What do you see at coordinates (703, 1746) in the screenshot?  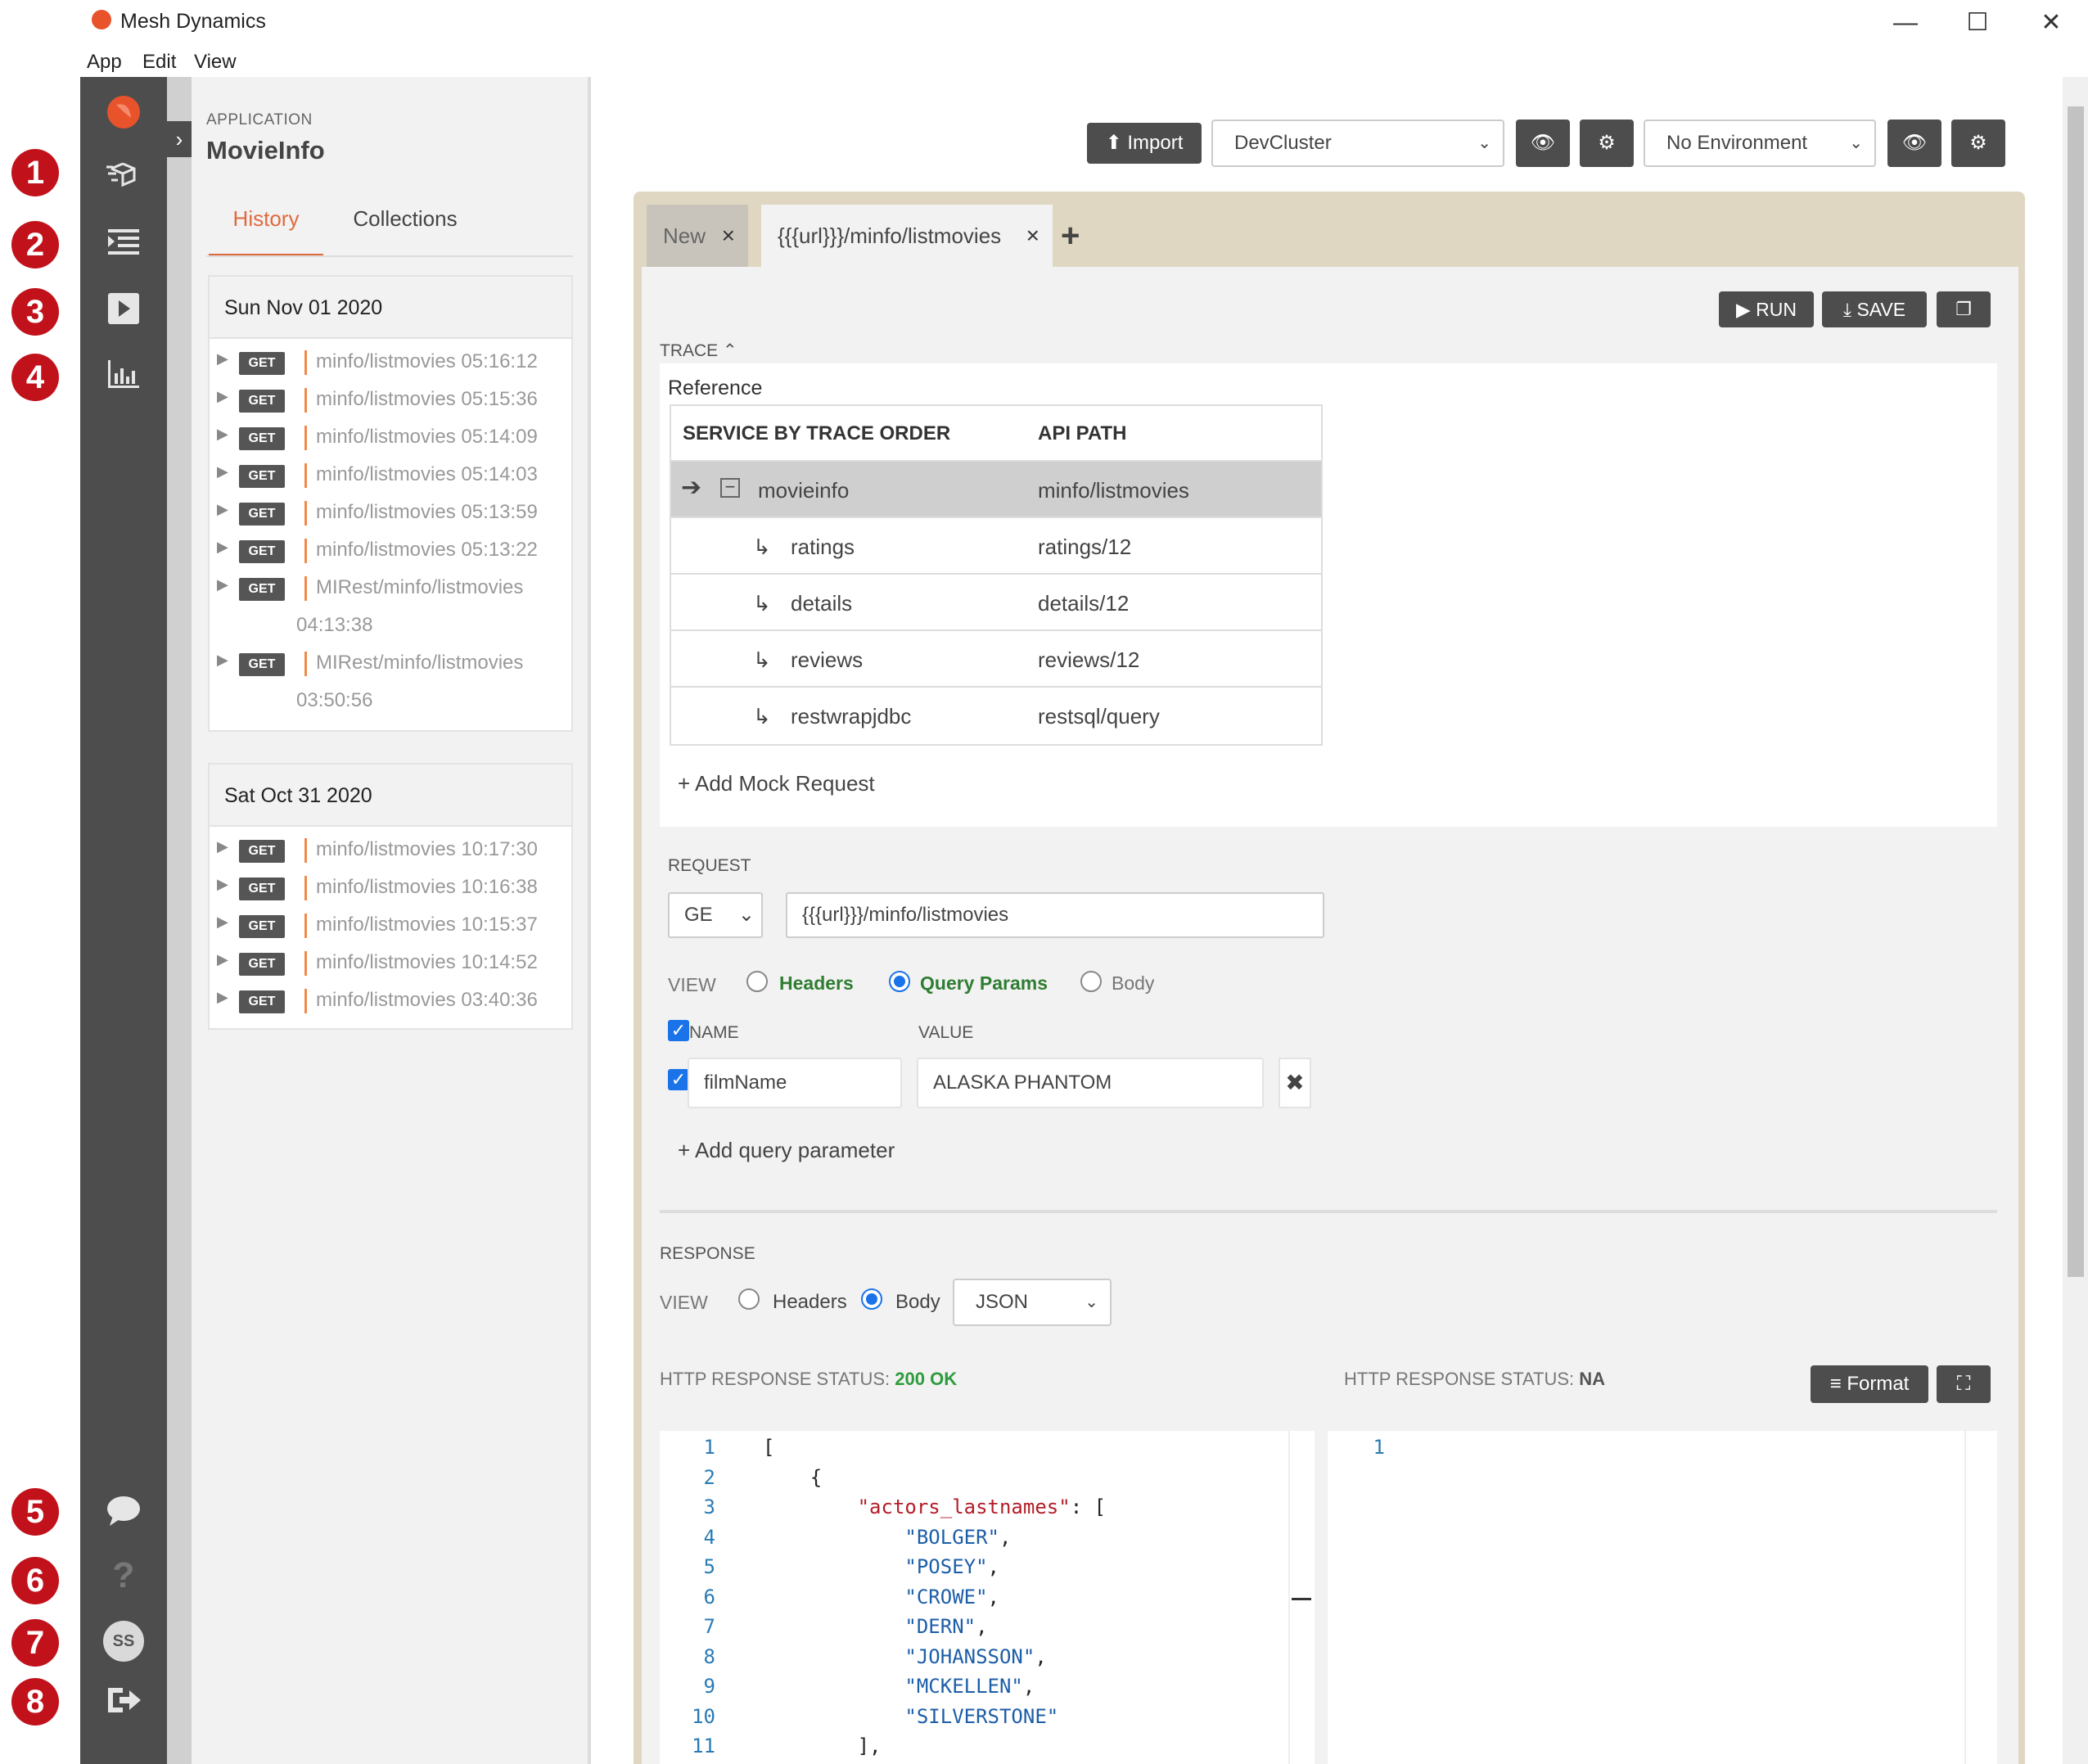 I see `line-number: 11` at bounding box center [703, 1746].